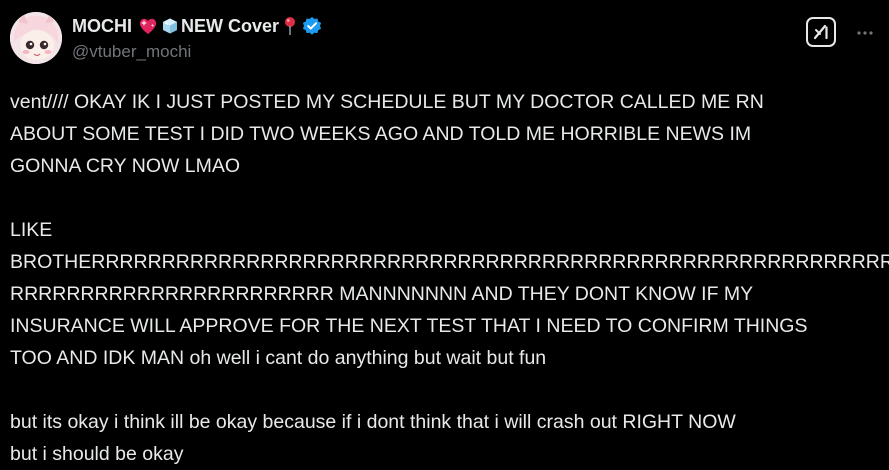 The image size is (889, 470). Describe the element at coordinates (148, 26) in the screenshot. I see `sparkling-heart-icon` at that location.